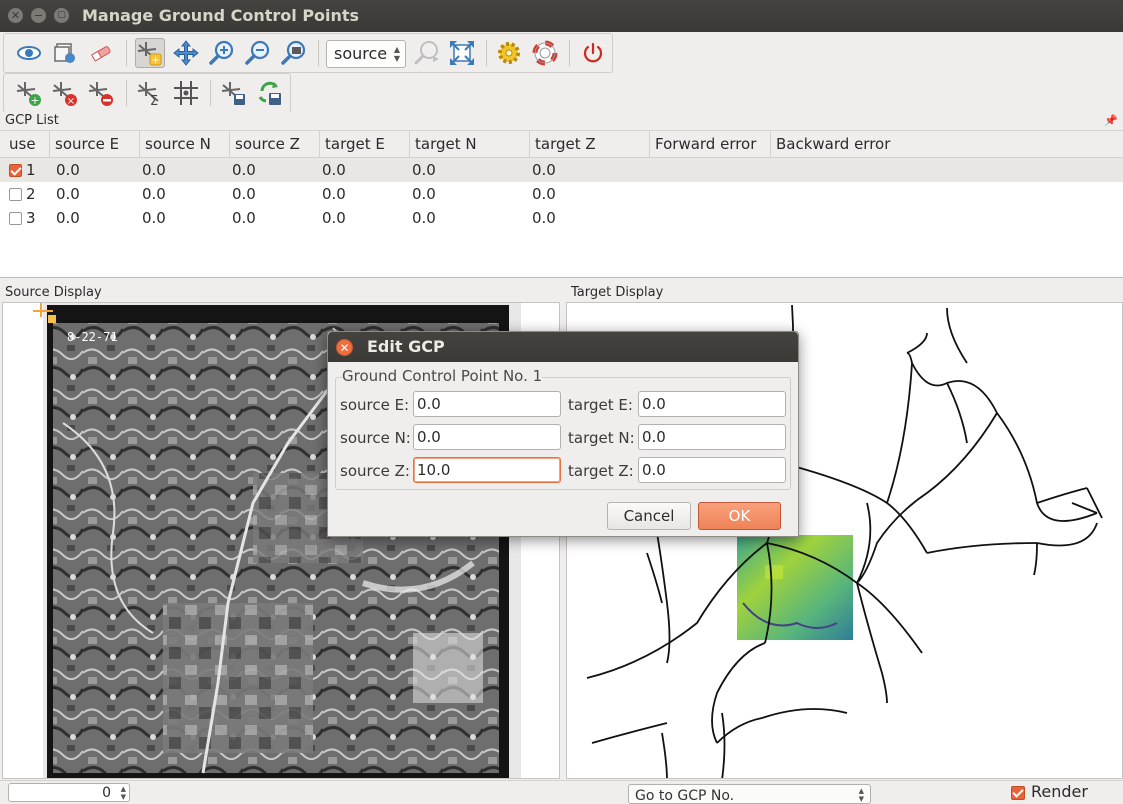 The image size is (1123, 804). What do you see at coordinates (65, 53) in the screenshot?
I see `start-georeferencing-icon` at bounding box center [65, 53].